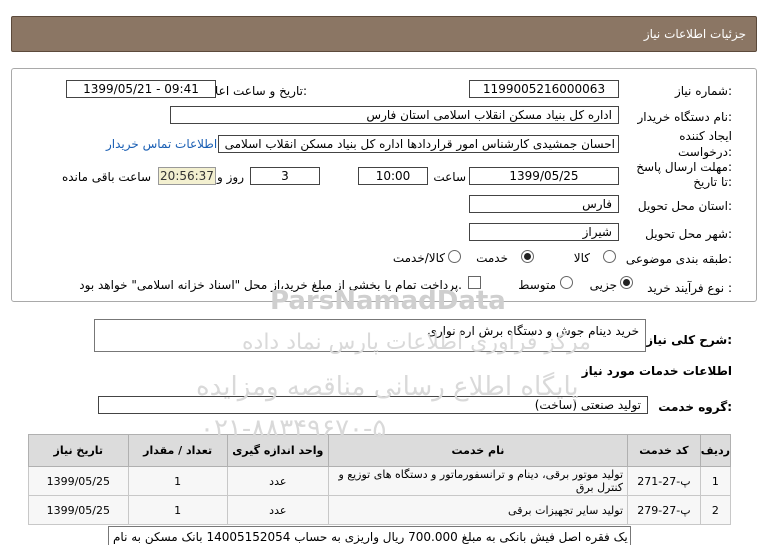  Describe the element at coordinates (474, 282) in the screenshot. I see `treasury-bonds-checkbox` at that location.